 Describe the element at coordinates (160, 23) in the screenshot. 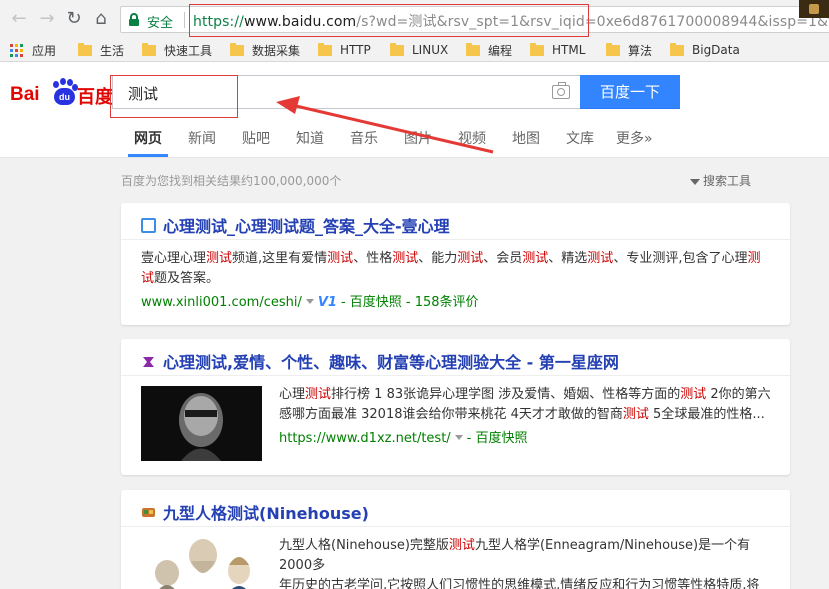

I see `secure-label: 安全` at that location.